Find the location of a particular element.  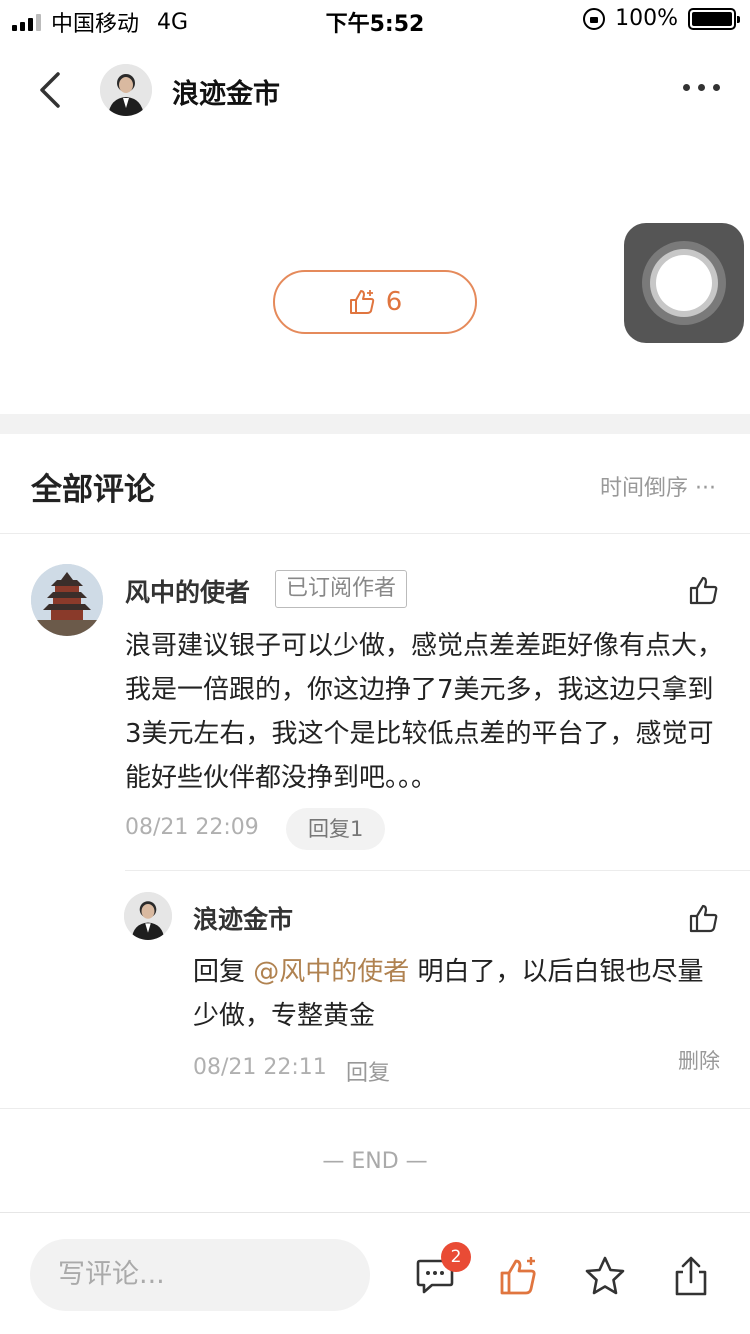

like-icon is located at coordinates (519, 1276).